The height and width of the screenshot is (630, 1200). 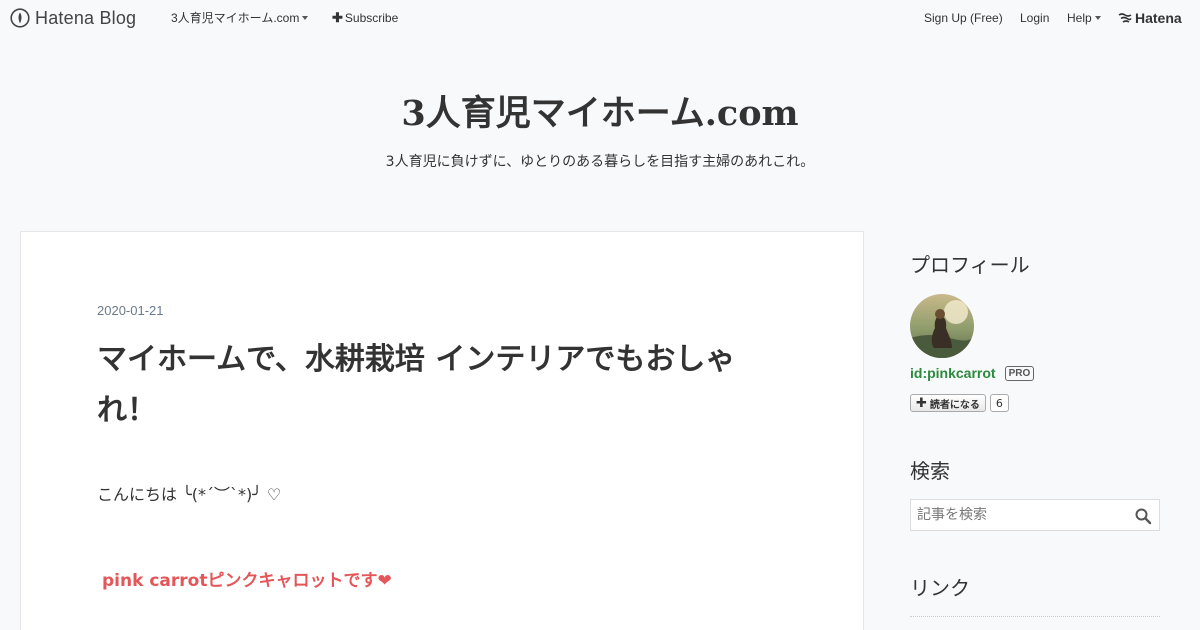 What do you see at coordinates (1035, 265) in the screenshot?
I see `profile-heading: プロフィール` at bounding box center [1035, 265].